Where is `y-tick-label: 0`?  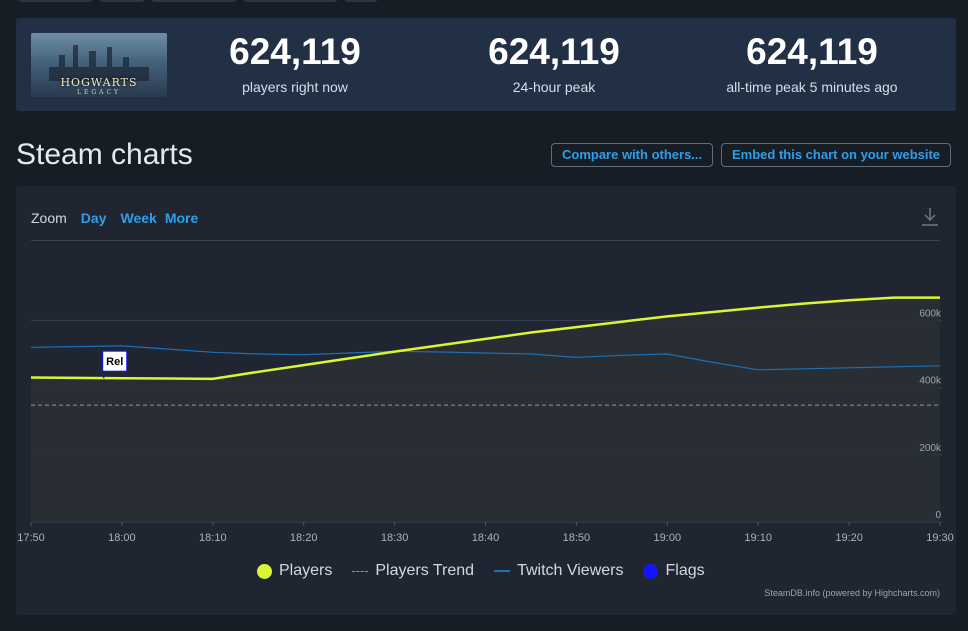
y-tick-label: 0 is located at coordinates (938, 515).